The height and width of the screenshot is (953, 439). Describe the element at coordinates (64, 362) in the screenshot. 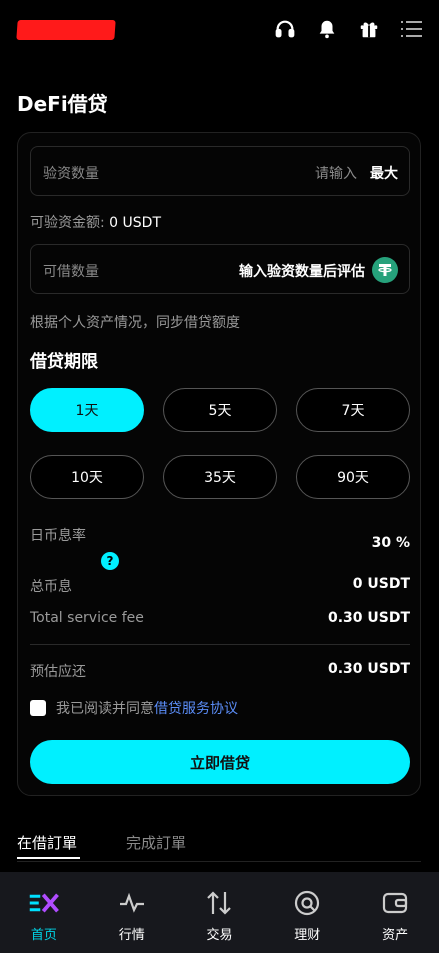

I see `period-title: 借贷期限` at that location.